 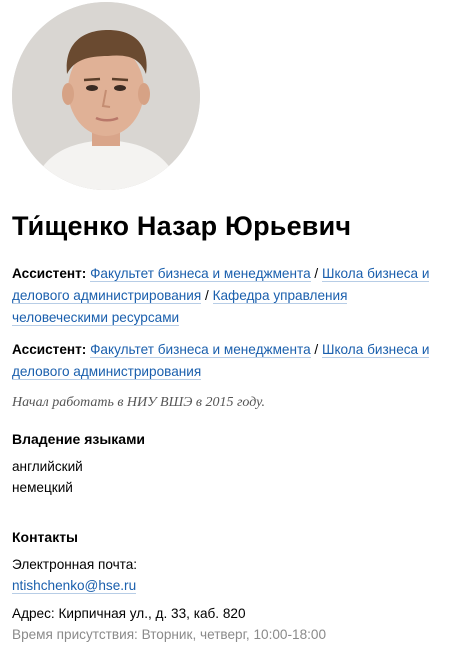 What do you see at coordinates (138, 402) in the screenshot?
I see `employment-start-note: Начал работать в НИУ ВШЭ в 2015 году.` at bounding box center [138, 402].